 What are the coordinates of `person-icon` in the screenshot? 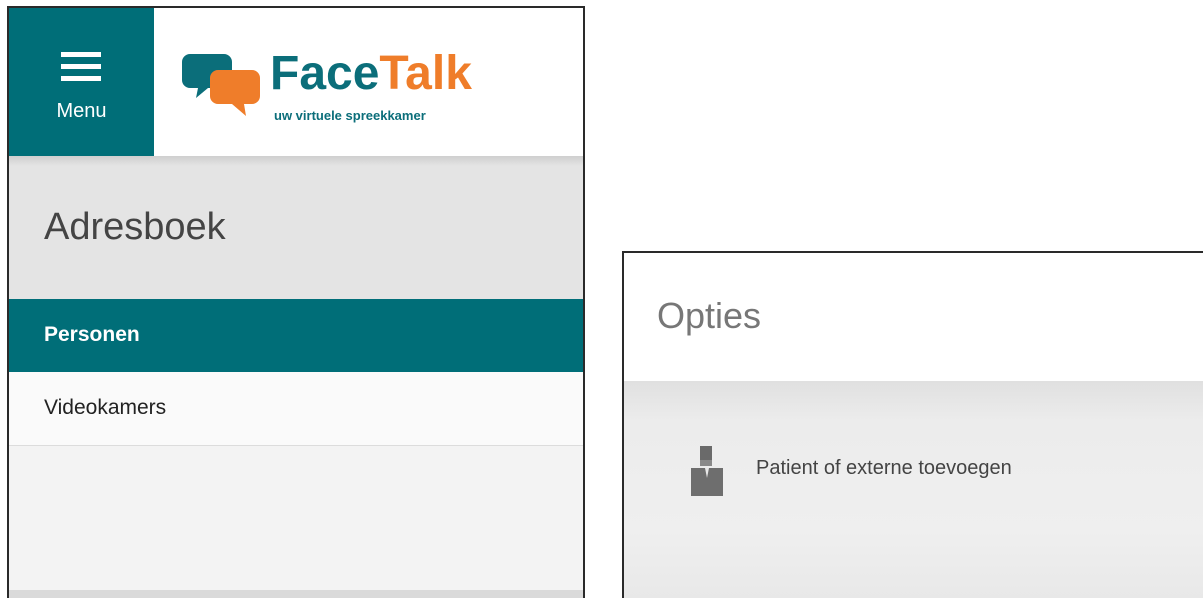 It's located at (707, 471).